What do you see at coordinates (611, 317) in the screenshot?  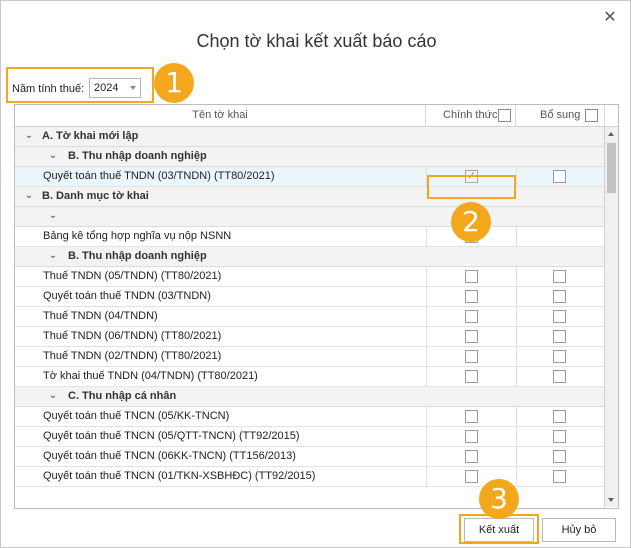 I see `vertical-scrollbar` at bounding box center [611, 317].